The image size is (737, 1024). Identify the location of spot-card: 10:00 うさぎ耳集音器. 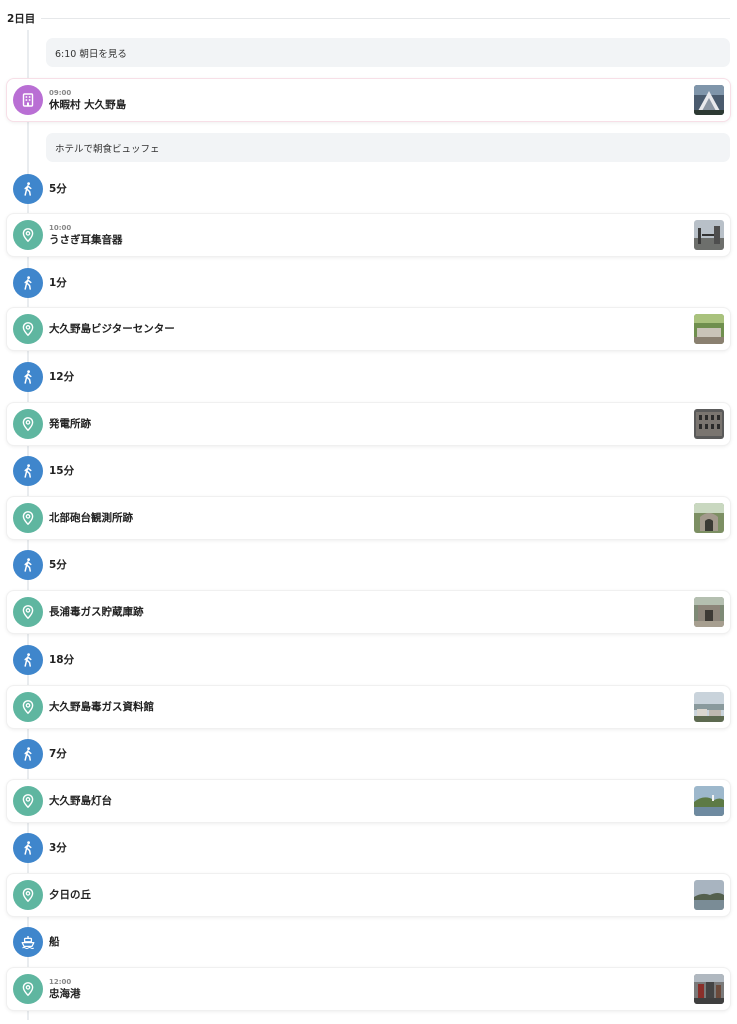
(368, 235).